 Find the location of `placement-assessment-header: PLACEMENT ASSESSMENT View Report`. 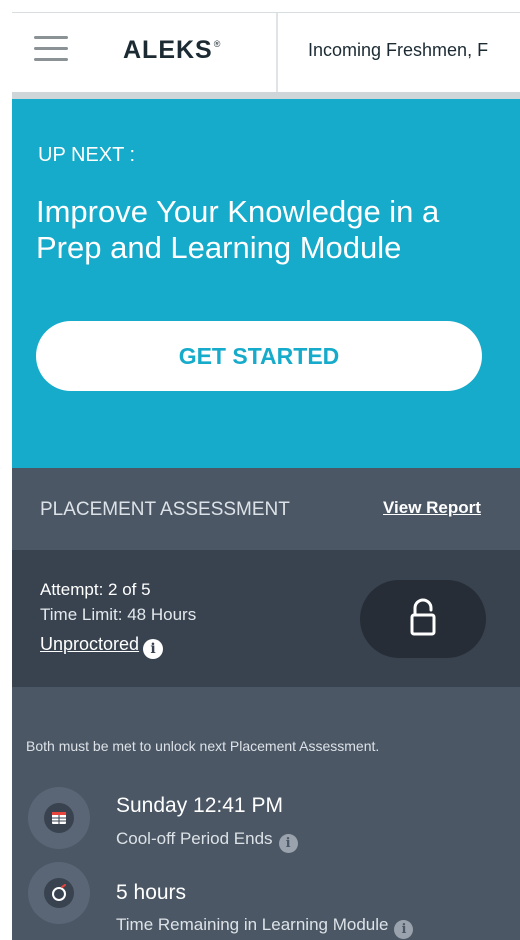

placement-assessment-header: PLACEMENT ASSESSMENT View Report is located at coordinates (266, 509).